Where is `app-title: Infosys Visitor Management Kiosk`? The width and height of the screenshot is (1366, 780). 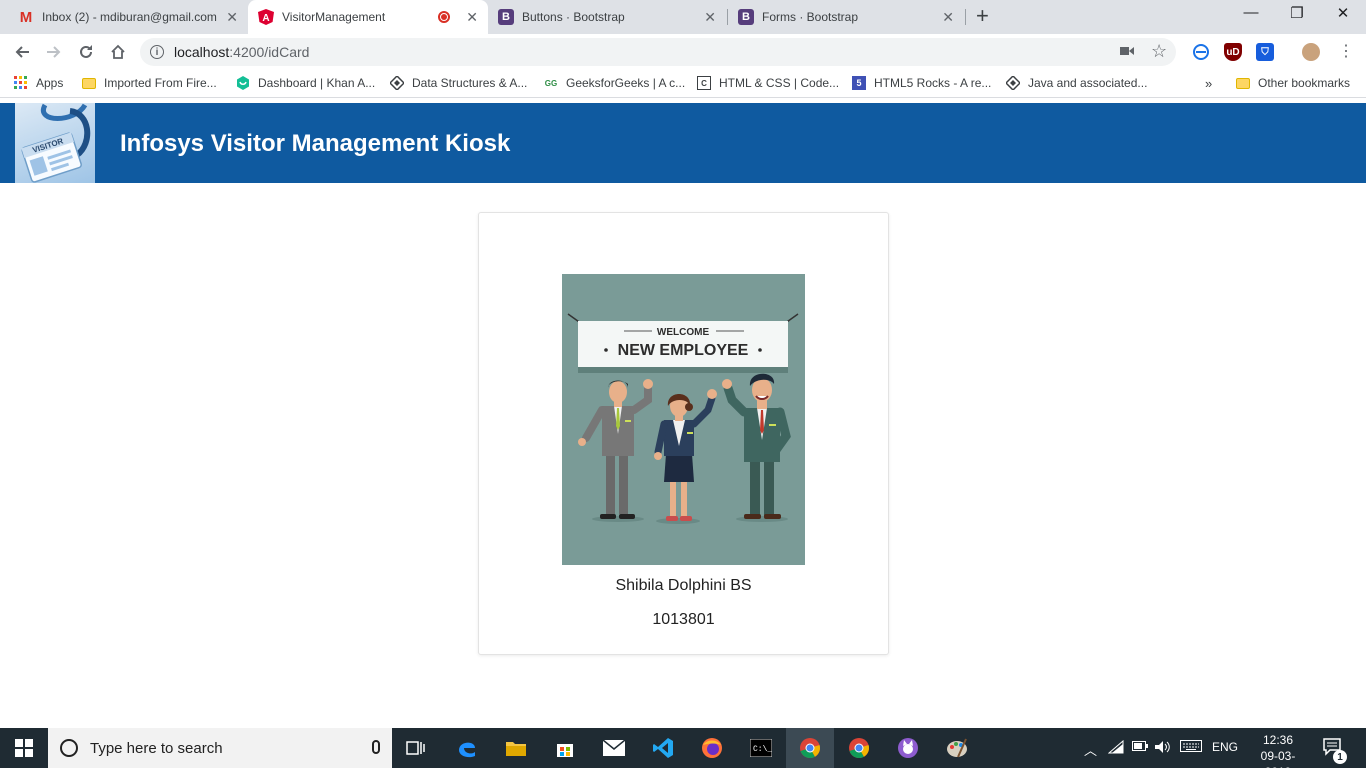 app-title: Infosys Visitor Management Kiosk is located at coordinates (315, 143).